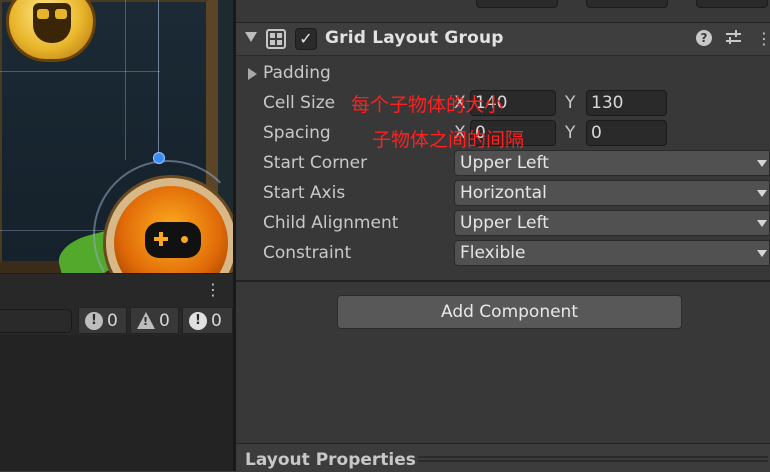  What do you see at coordinates (213, 290) in the screenshot?
I see `console-menu-icon: ⋮` at bounding box center [213, 290].